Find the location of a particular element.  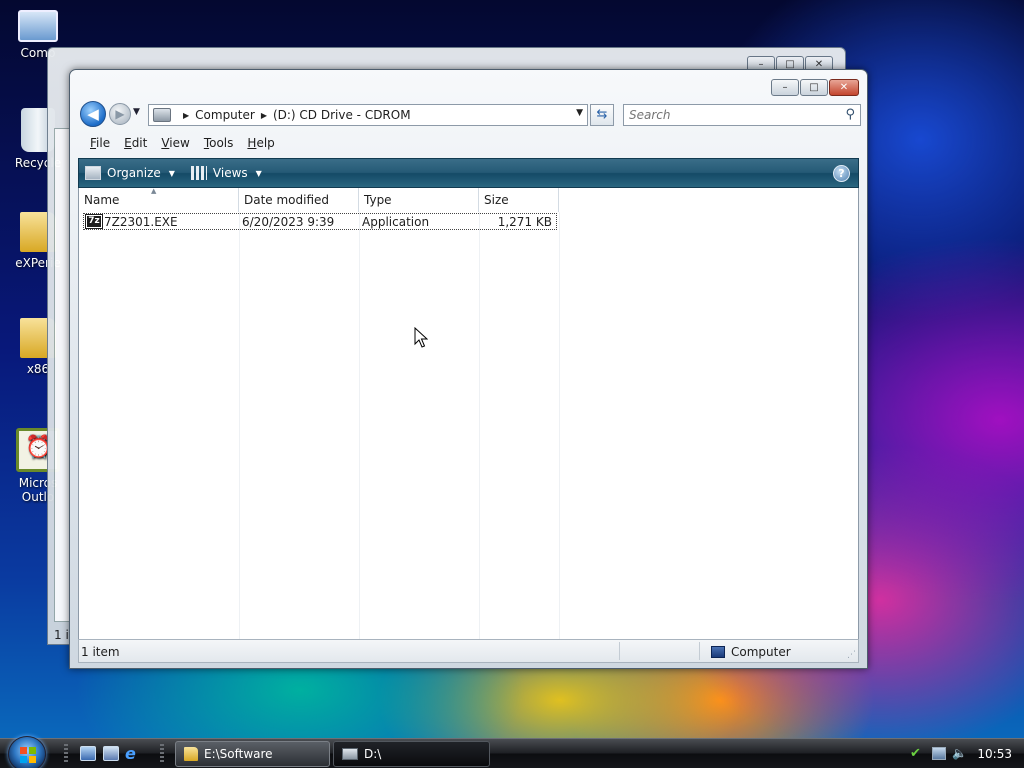

taskbar-button-d-drive: D:\ is located at coordinates (411, 754).